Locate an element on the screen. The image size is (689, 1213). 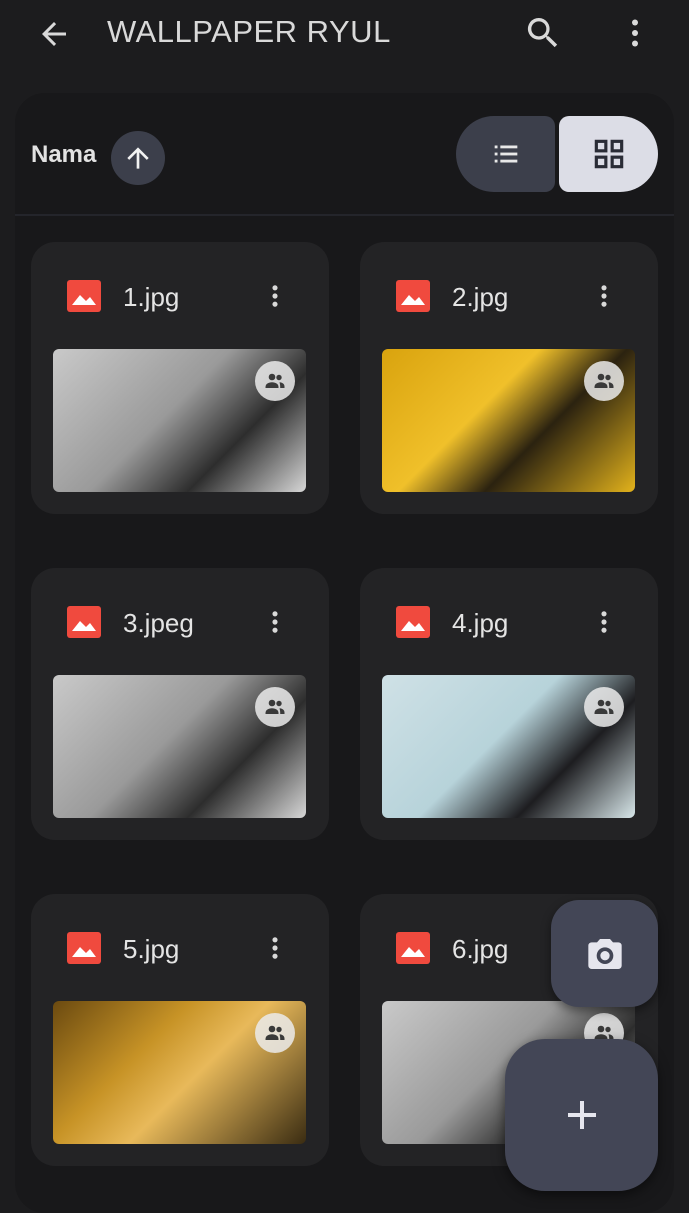
list-view-toggle is located at coordinates (505, 154).